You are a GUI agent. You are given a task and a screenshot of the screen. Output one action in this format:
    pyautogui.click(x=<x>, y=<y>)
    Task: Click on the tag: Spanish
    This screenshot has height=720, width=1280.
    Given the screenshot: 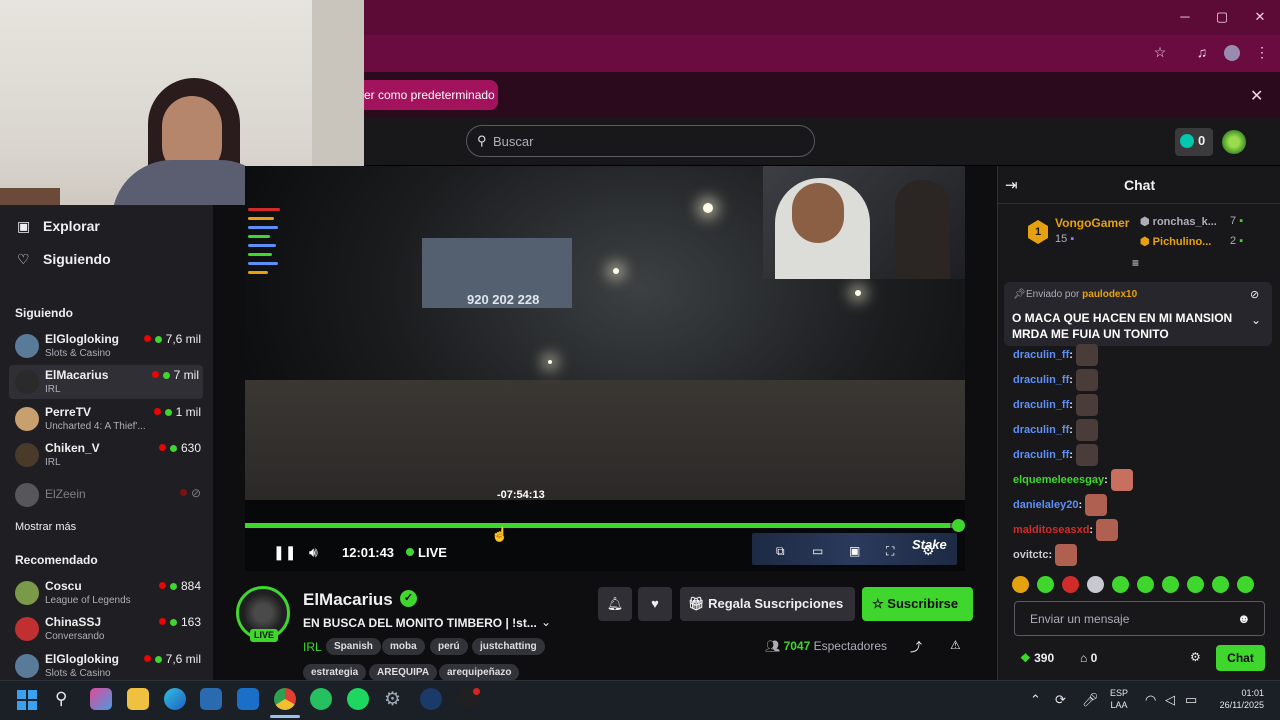 What is the action you would take?
    pyautogui.click(x=353, y=646)
    